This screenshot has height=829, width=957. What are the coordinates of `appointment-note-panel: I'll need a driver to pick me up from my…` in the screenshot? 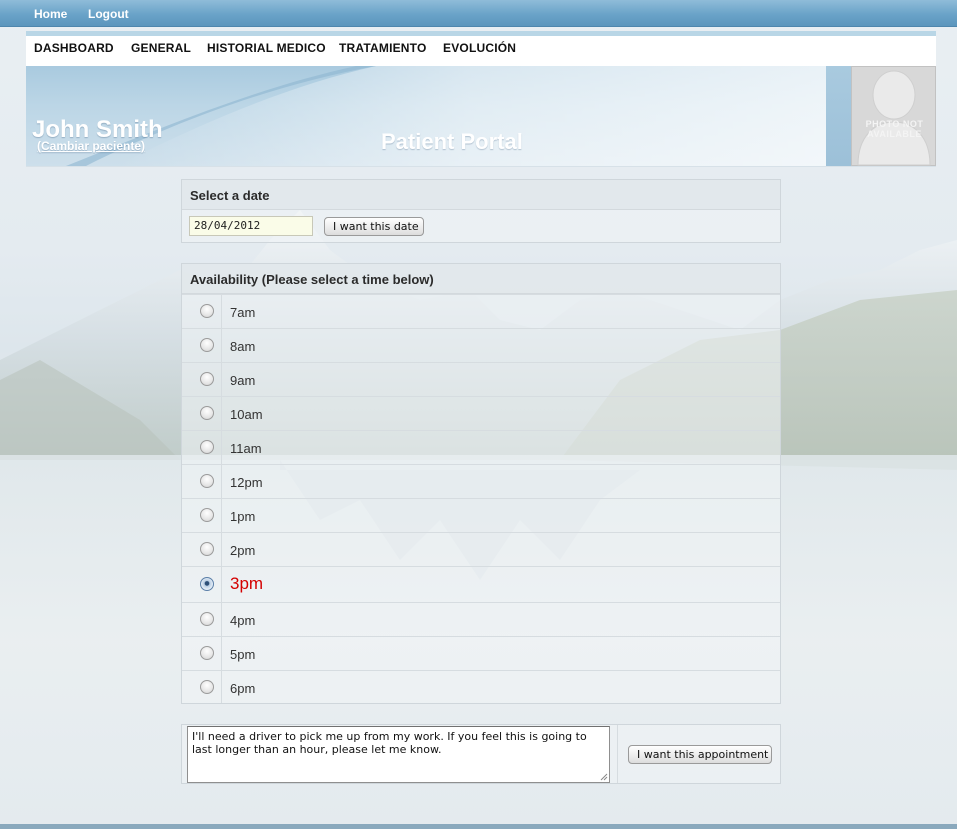 It's located at (481, 754).